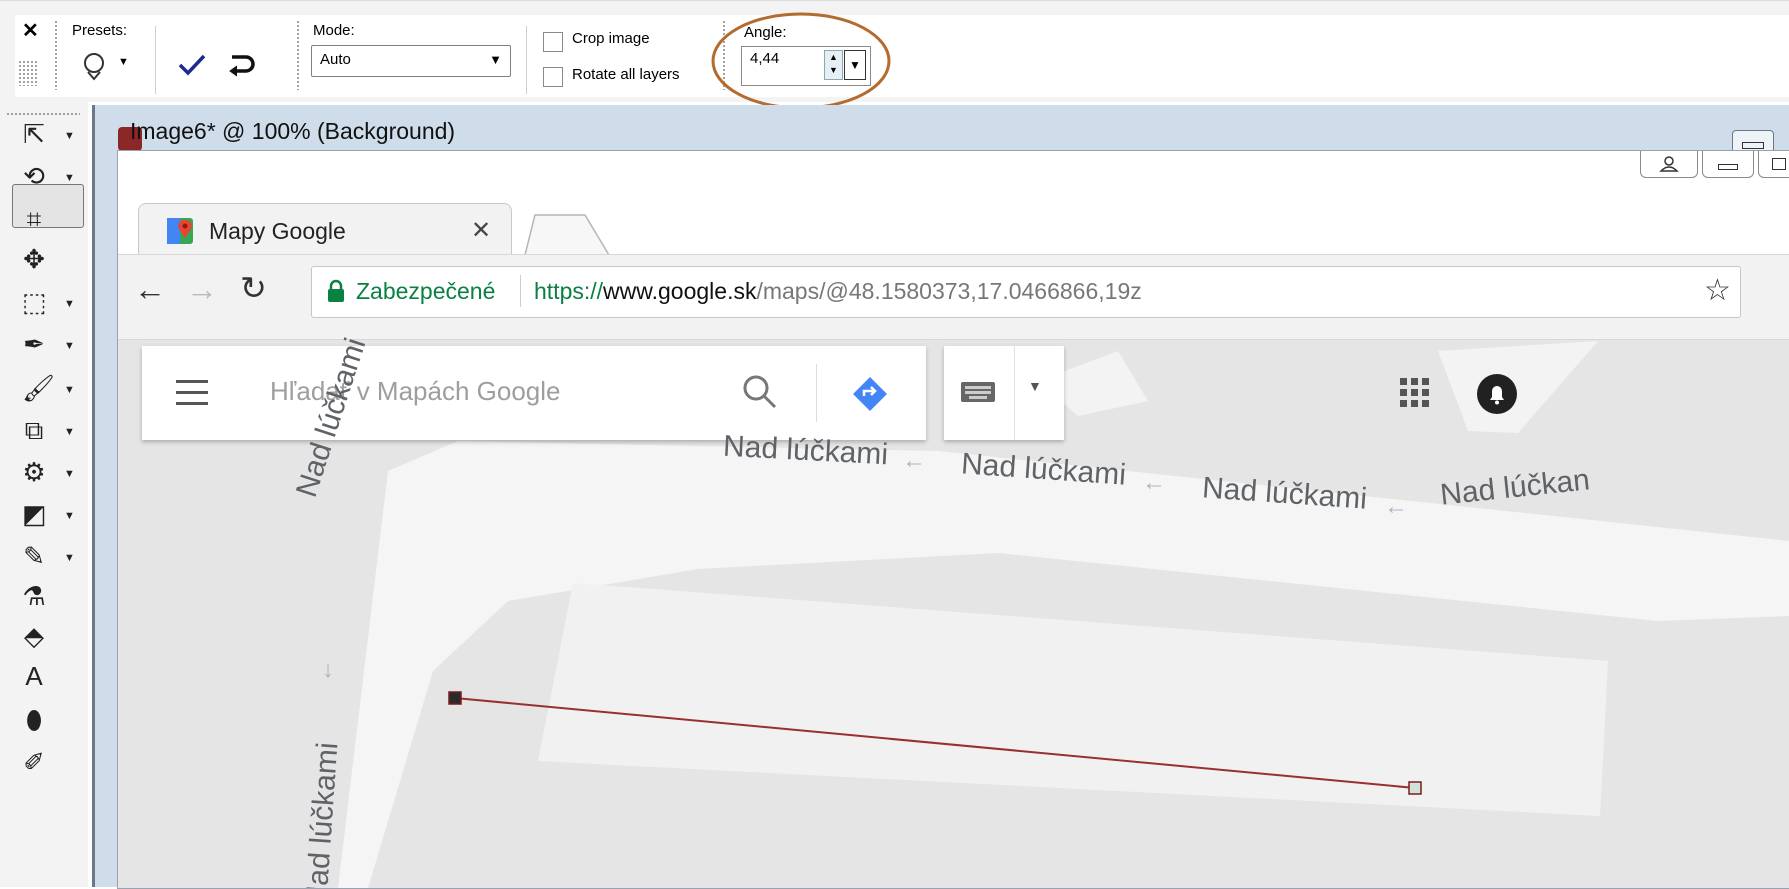 This screenshot has width=1789, height=889. Describe the element at coordinates (34, 596) in the screenshot. I see `brush-variance-icon: ⚗` at that location.